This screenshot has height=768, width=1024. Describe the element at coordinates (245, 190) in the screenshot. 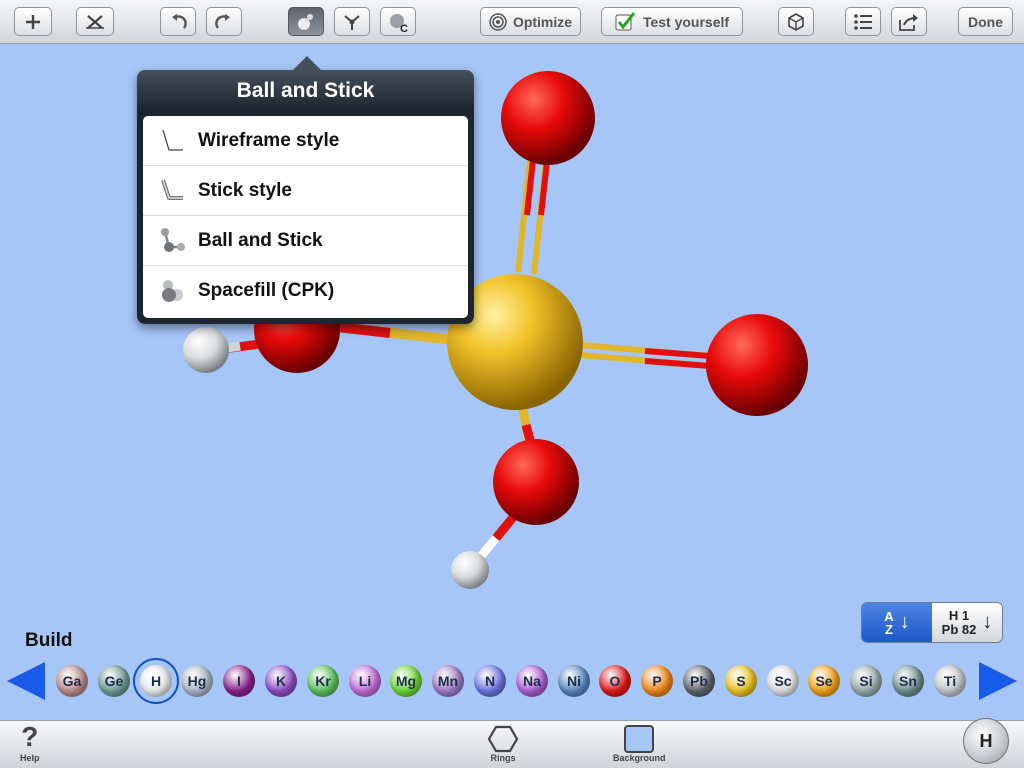

I see `stick-style-label: Stick style` at that location.